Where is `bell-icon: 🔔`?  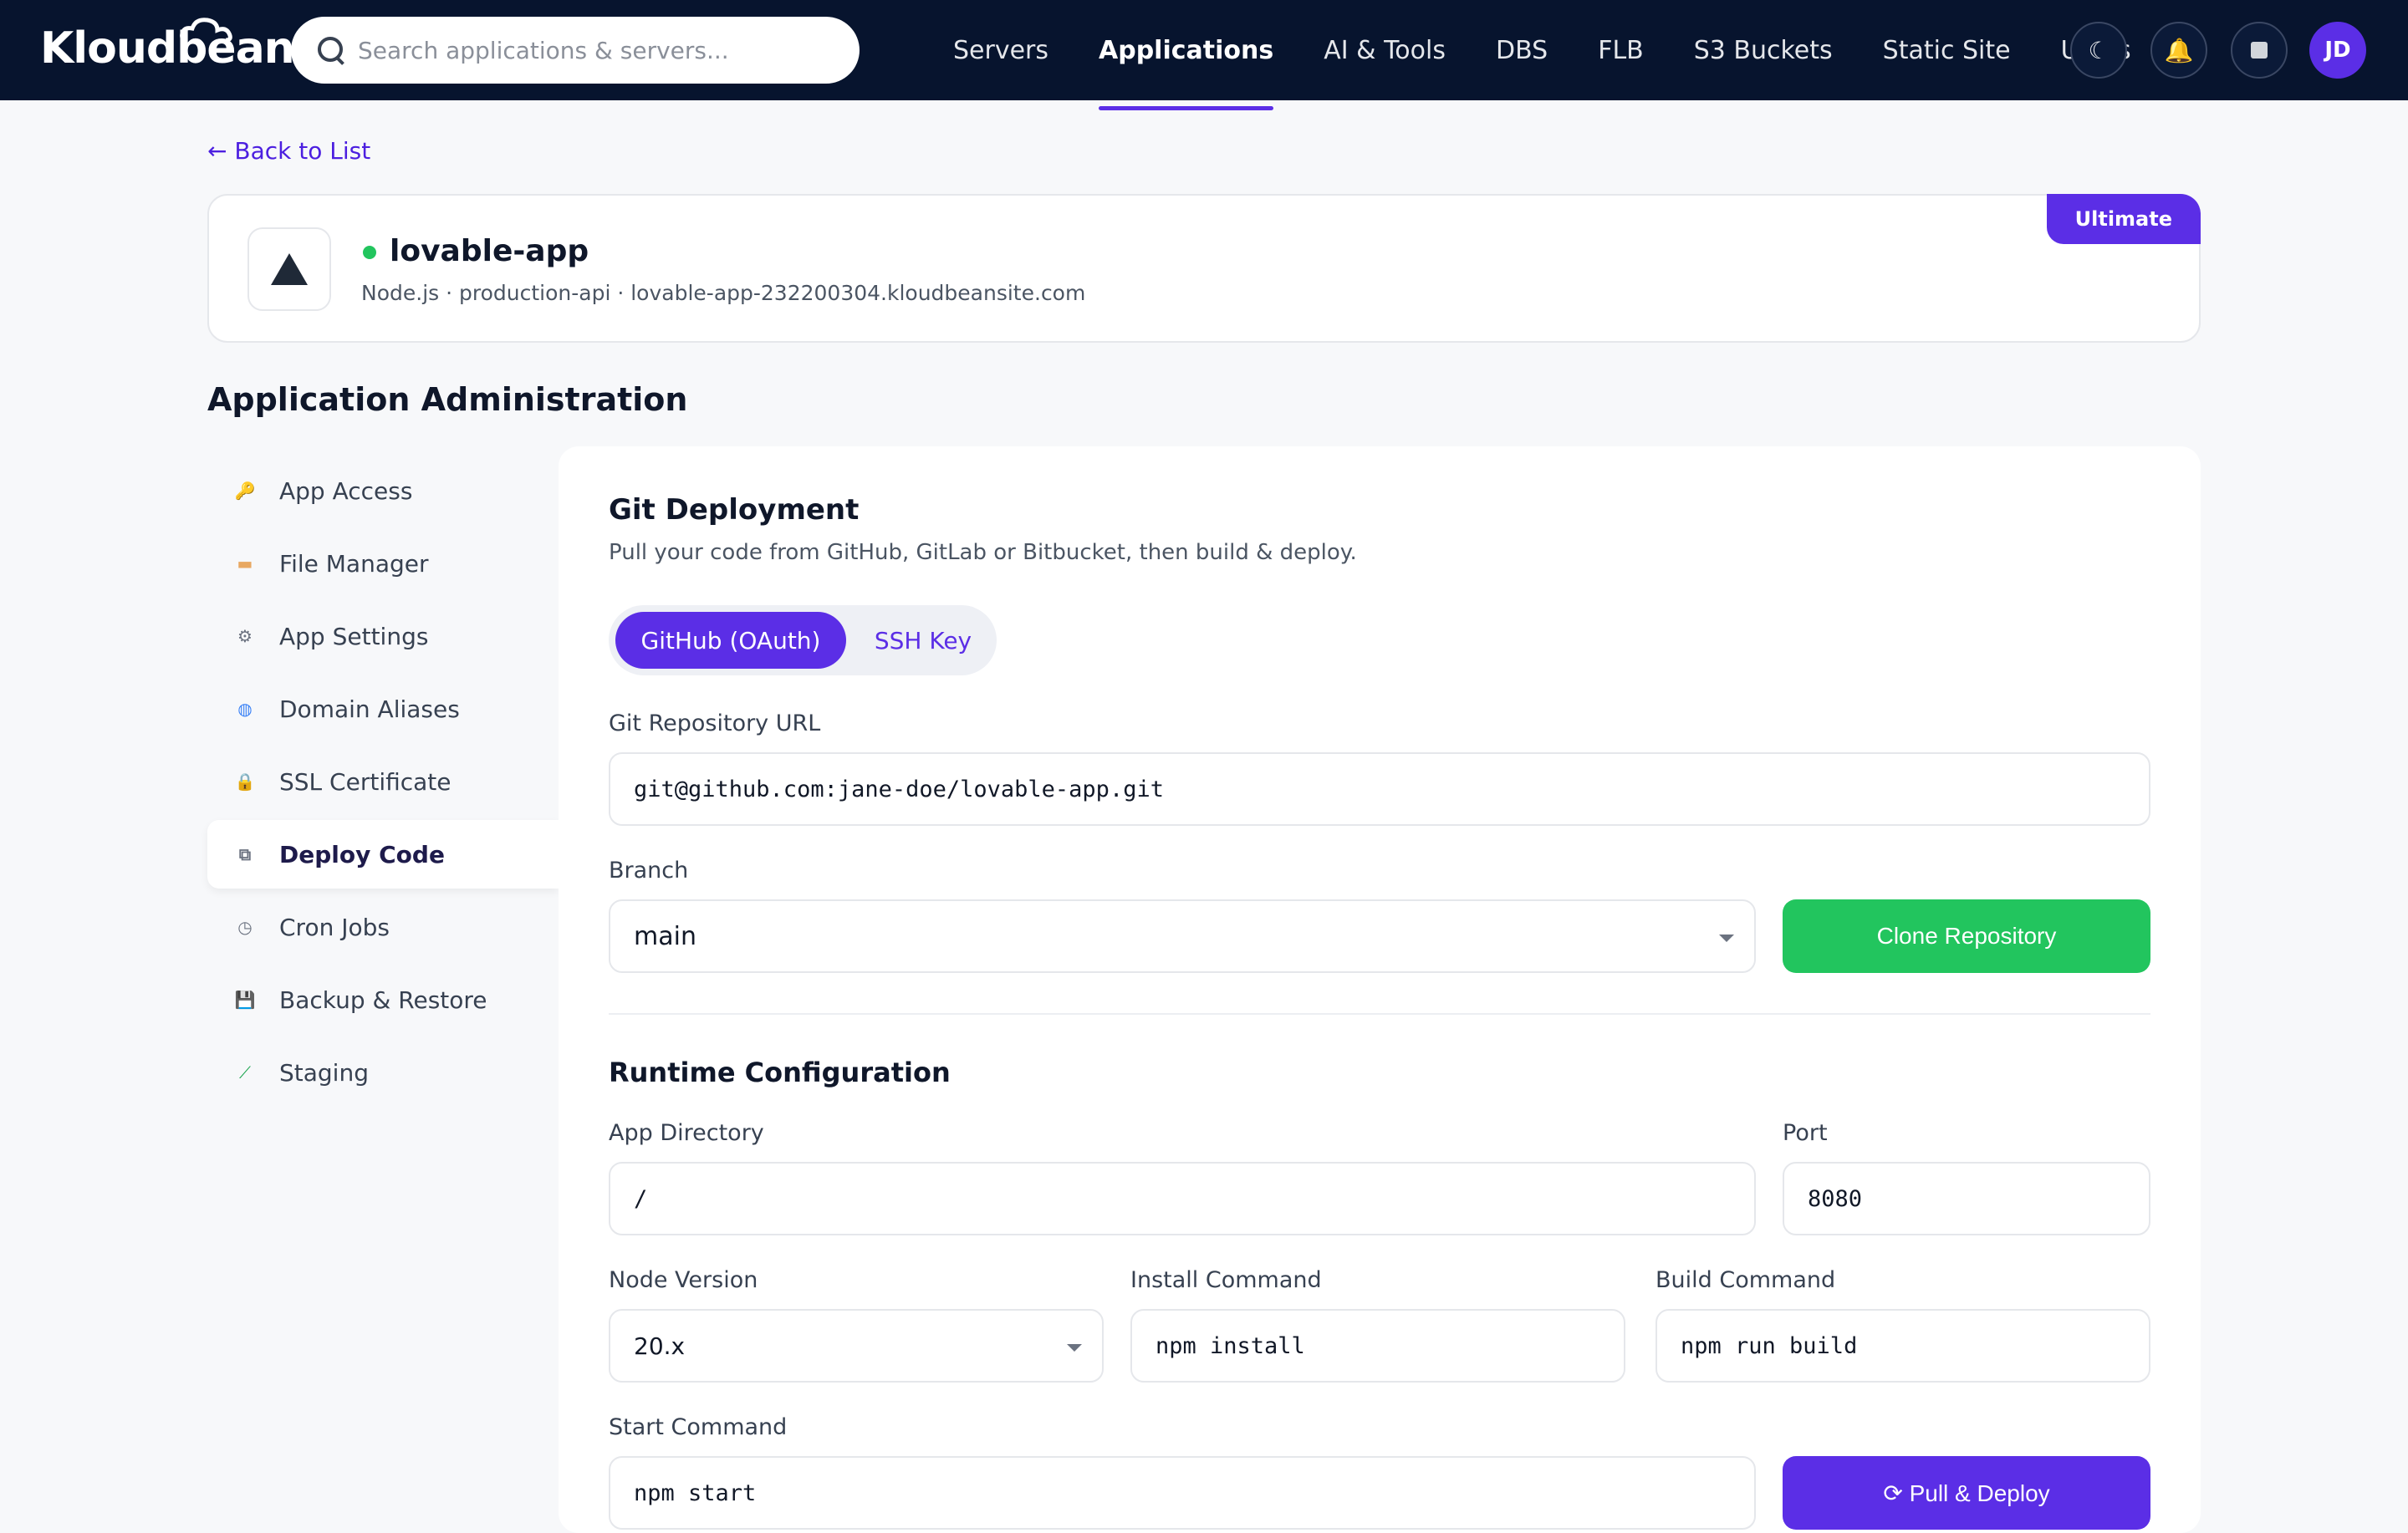 bell-icon: 🔔 is located at coordinates (2179, 50).